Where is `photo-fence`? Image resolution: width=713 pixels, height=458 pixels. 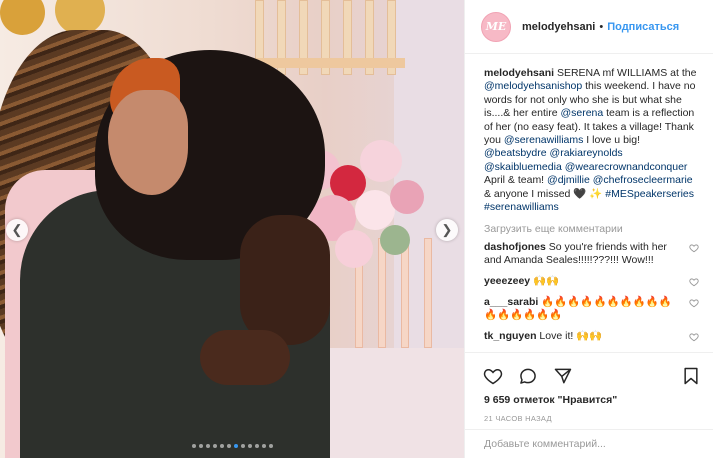
photo-fence is located at coordinates (330, 40).